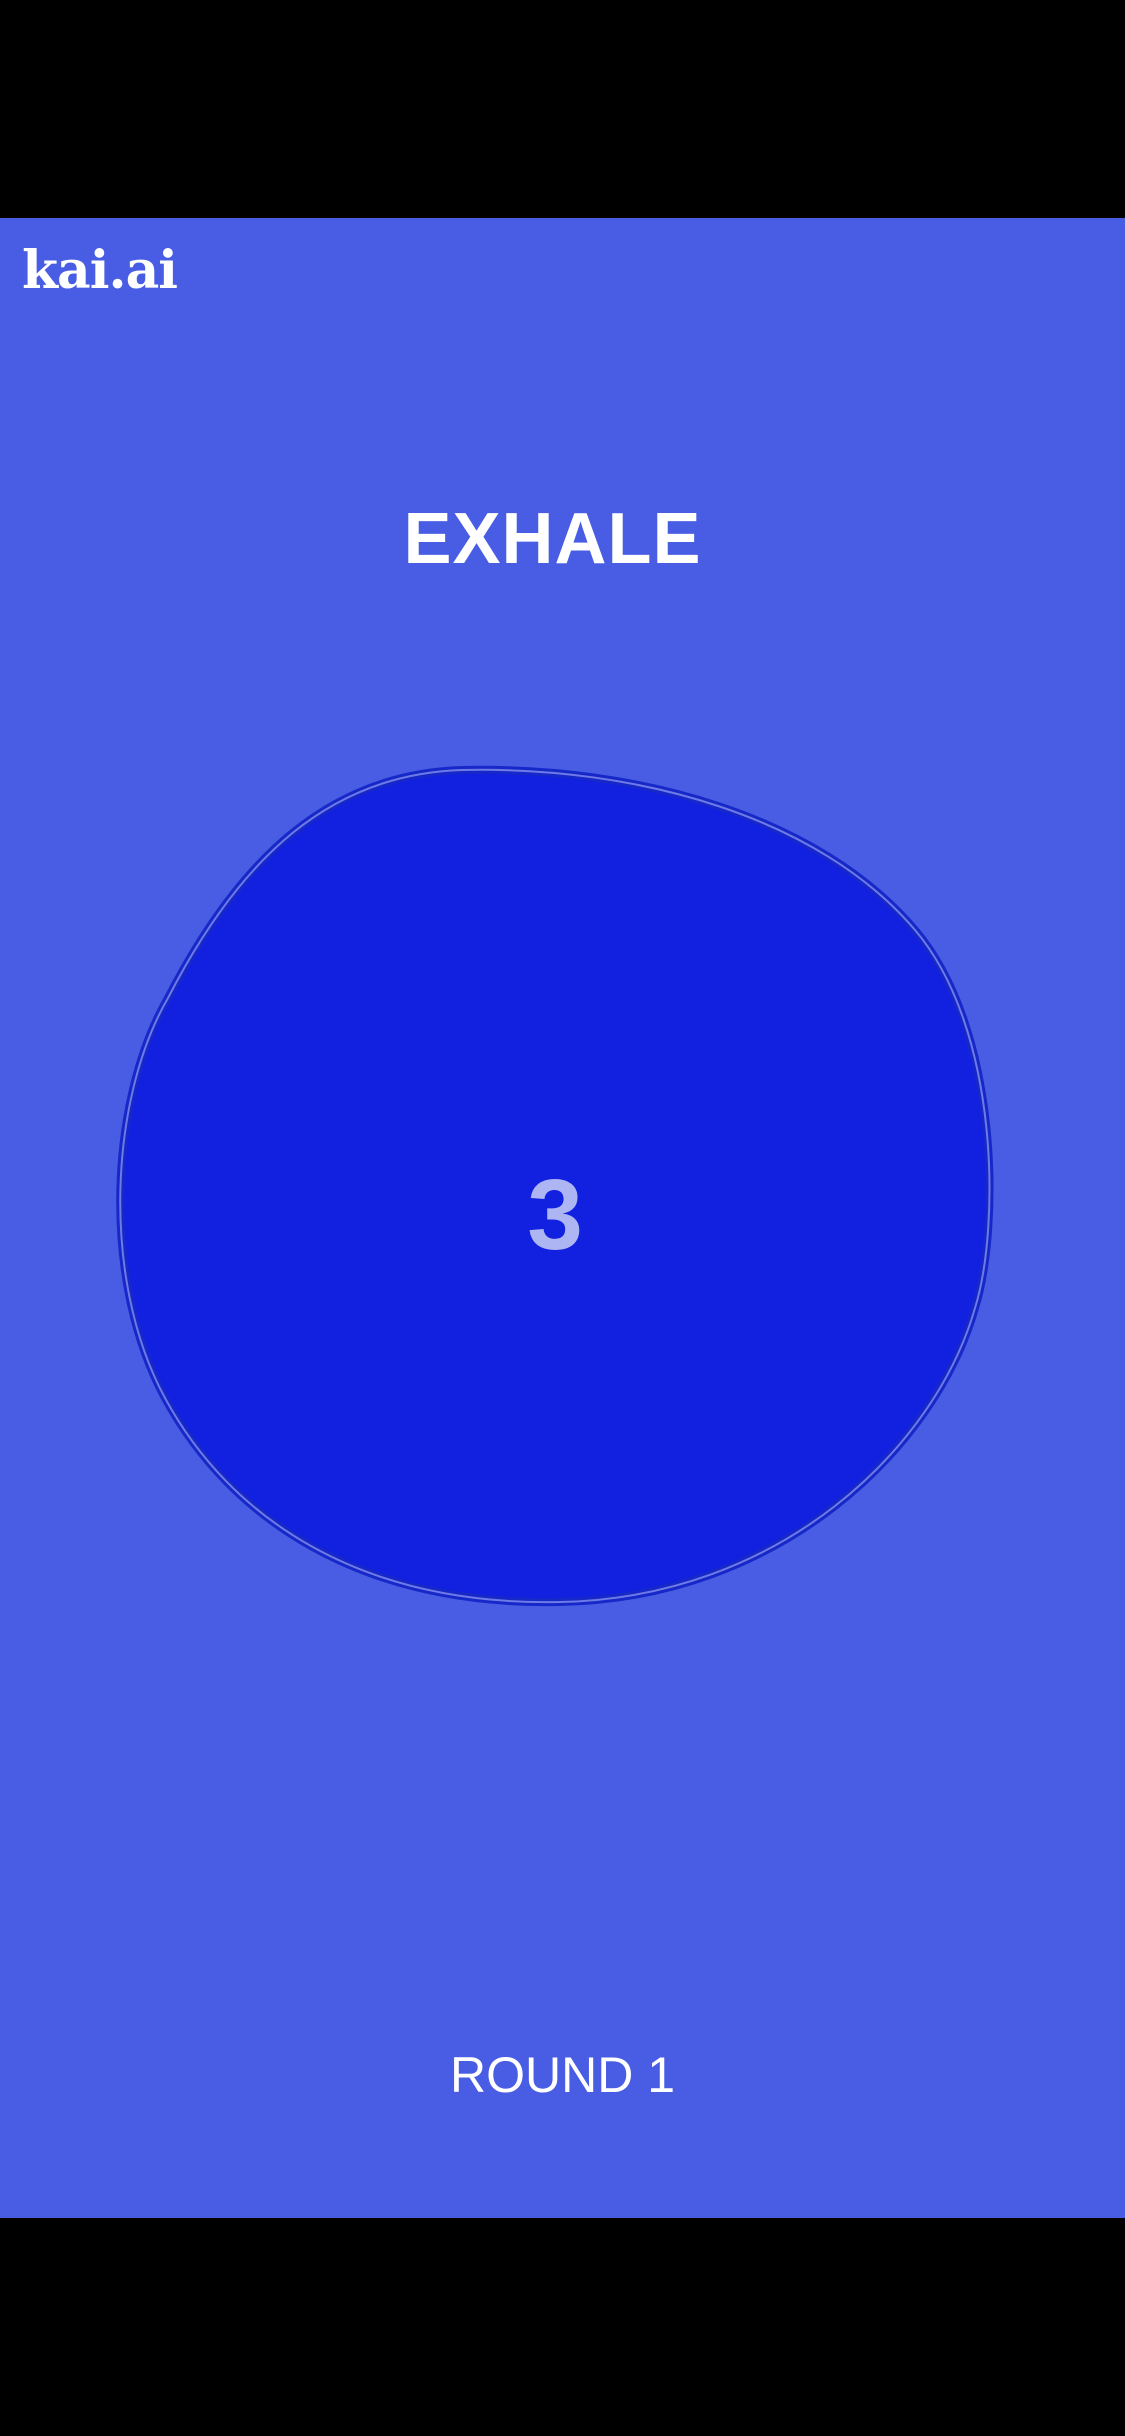 The width and height of the screenshot is (1125, 2436). Describe the element at coordinates (555, 1215) in the screenshot. I see `countdown-number: 3` at that location.